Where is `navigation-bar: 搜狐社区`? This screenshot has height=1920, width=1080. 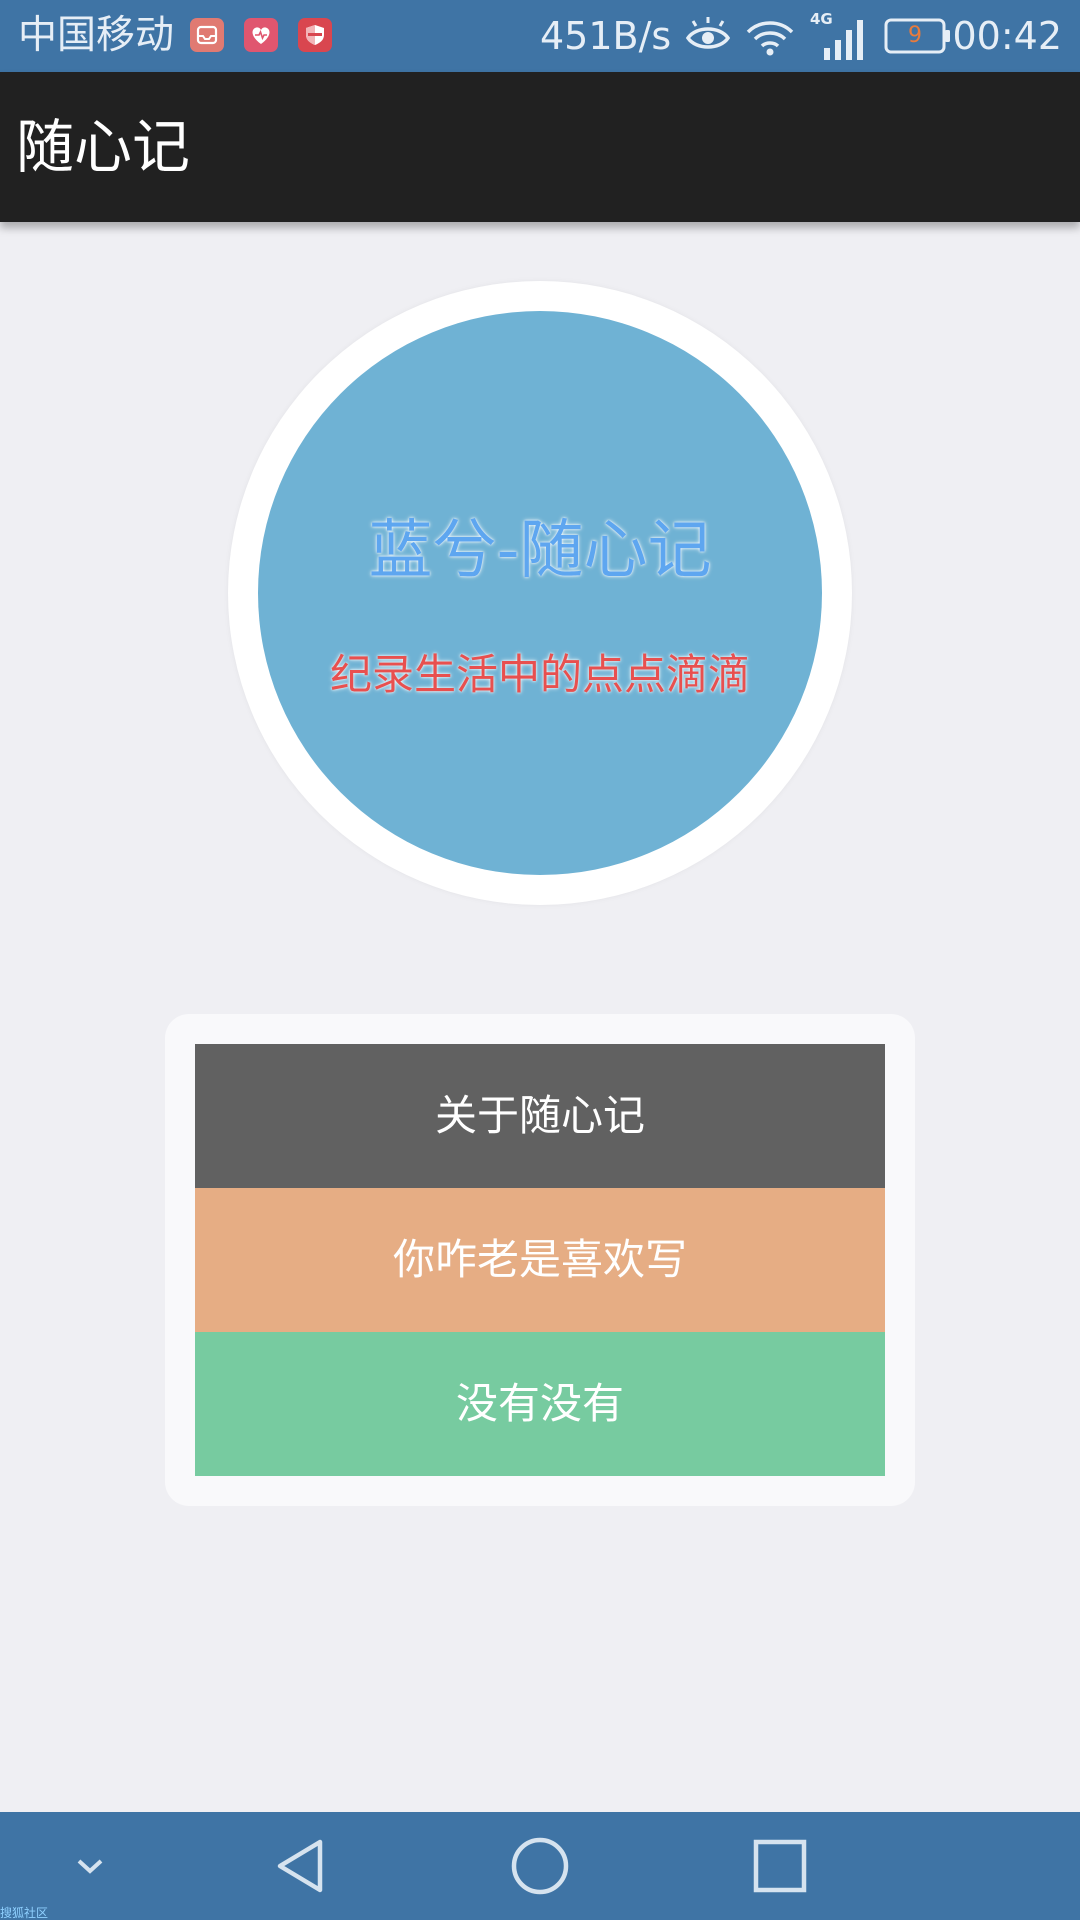
navigation-bar: 搜狐社区 is located at coordinates (540, 1866).